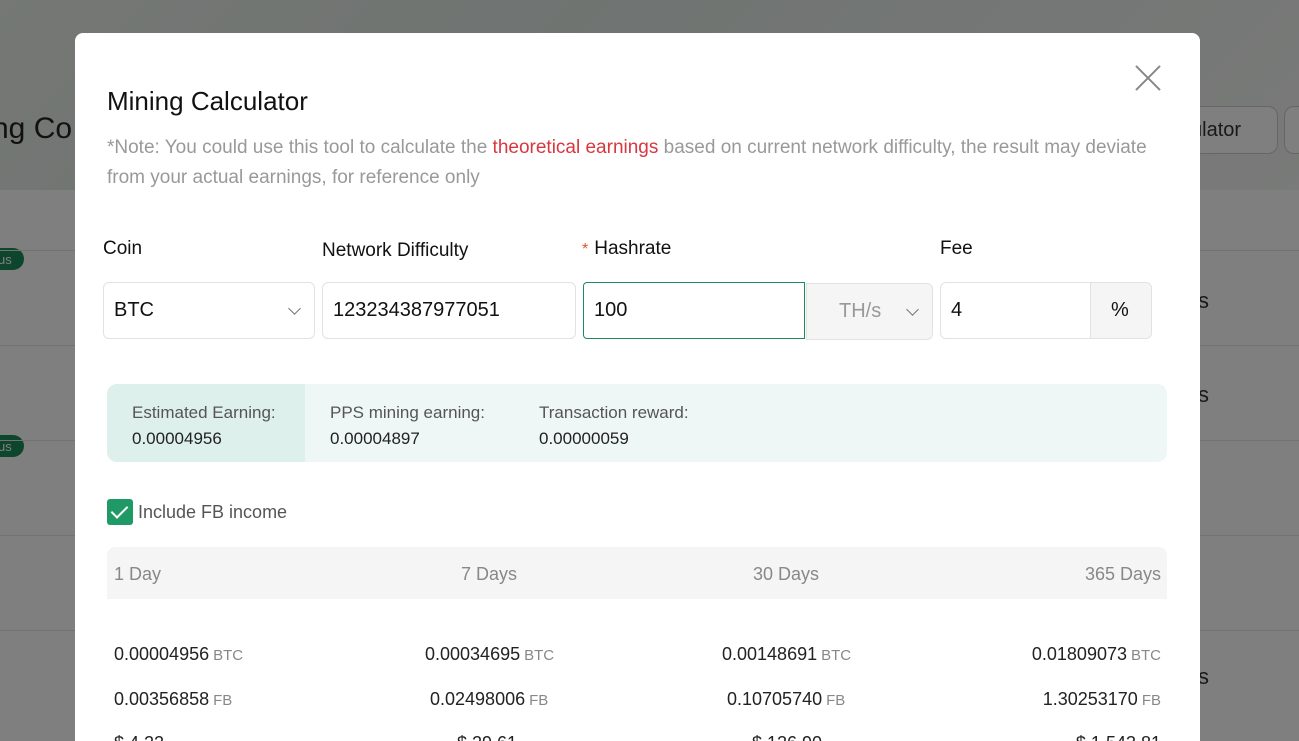 This screenshot has width=1299, height=741. What do you see at coordinates (120, 512) in the screenshot?
I see `include-fb-checkbox` at bounding box center [120, 512].